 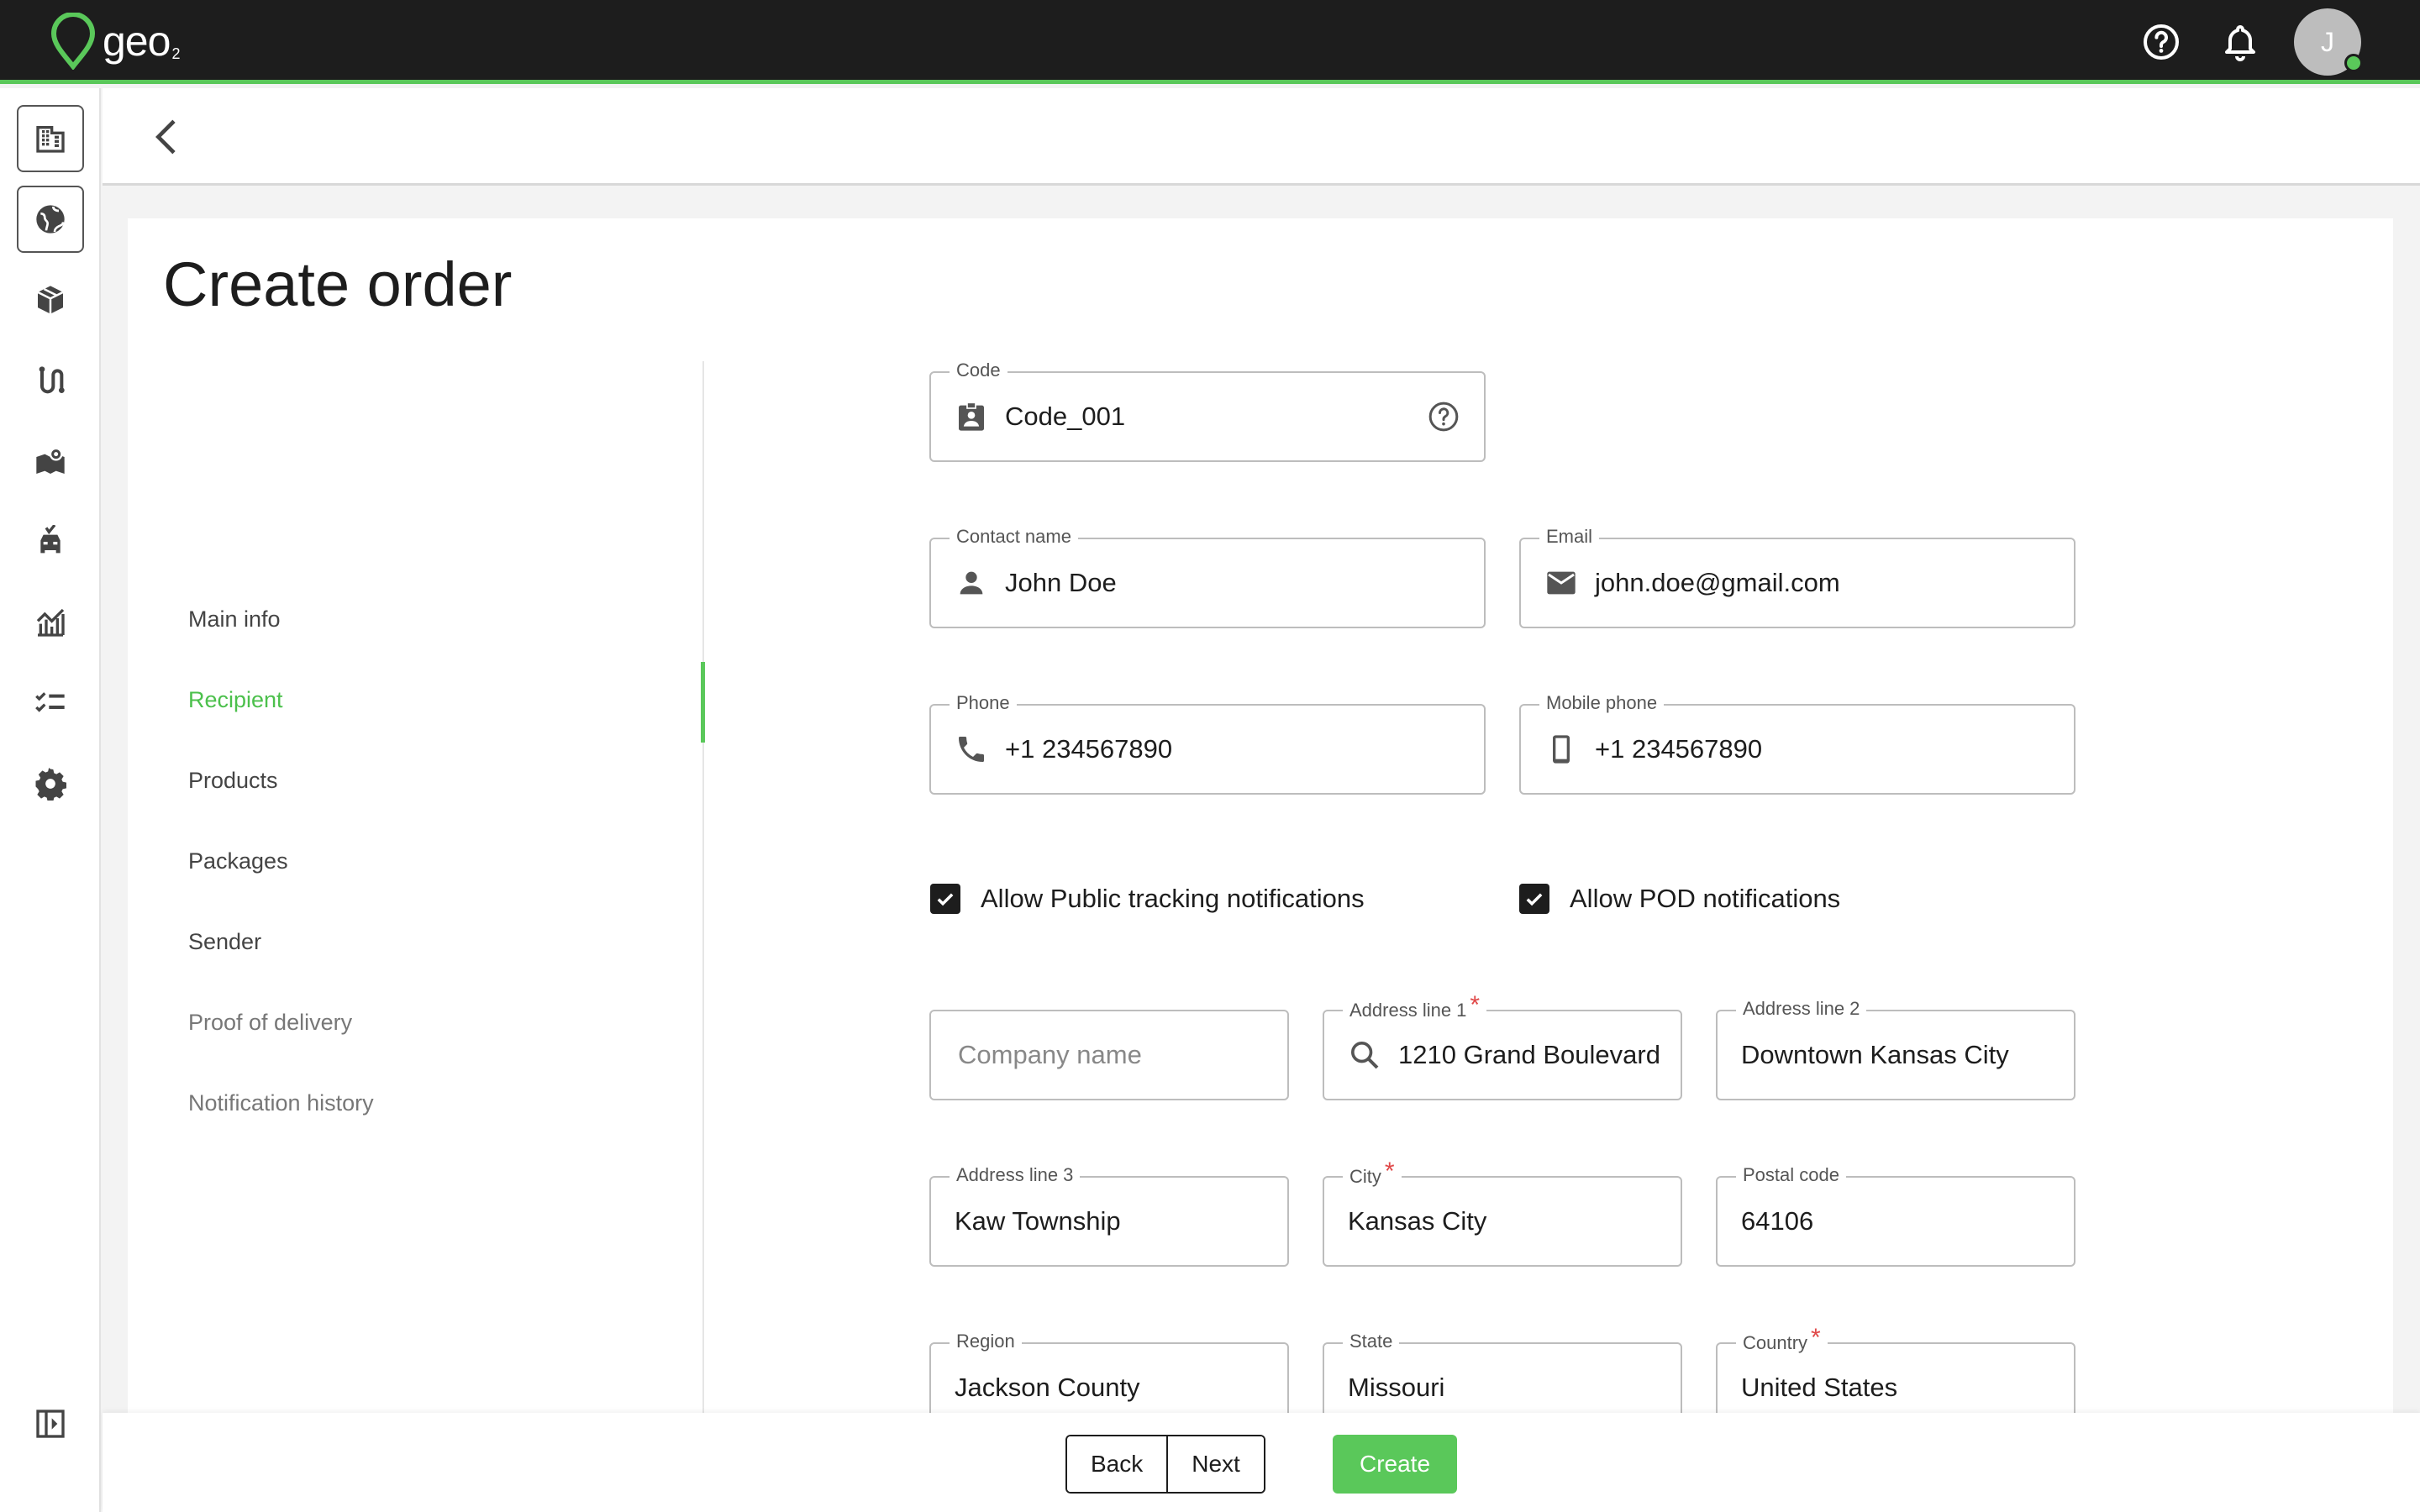 I want to click on rail-item-tasks, so click(x=51, y=703).